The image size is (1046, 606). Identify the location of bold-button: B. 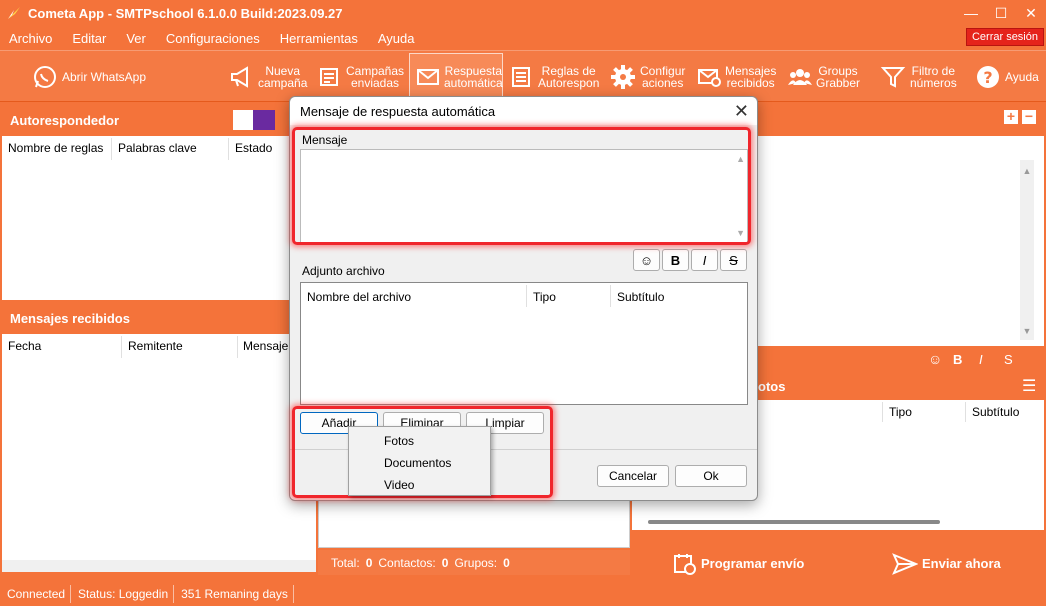
(675, 260).